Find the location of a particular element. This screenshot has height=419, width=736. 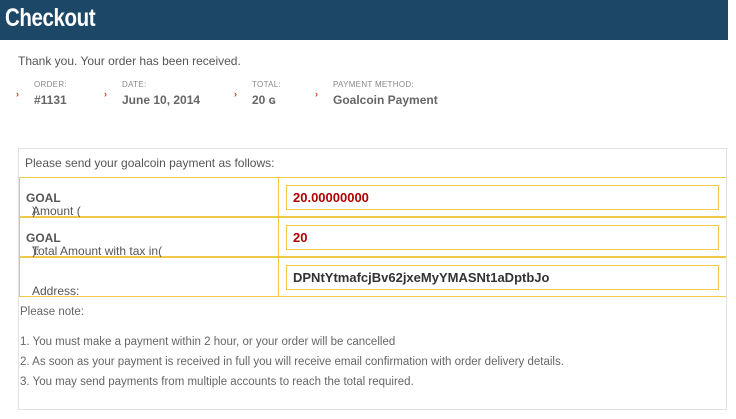

amount-value-cell: 20.00000000 is located at coordinates (502, 197).